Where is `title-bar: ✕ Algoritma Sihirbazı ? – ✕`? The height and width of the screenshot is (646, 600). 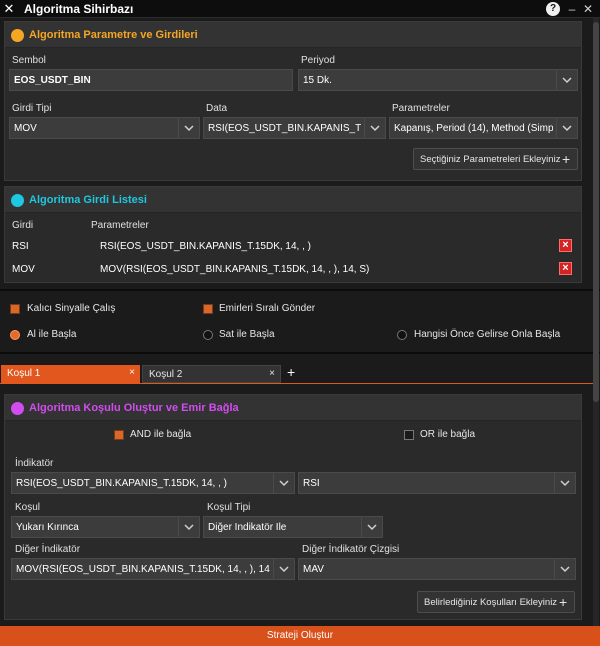
title-bar: ✕ Algoritma Sihirbazı ? – ✕ is located at coordinates (300, 9).